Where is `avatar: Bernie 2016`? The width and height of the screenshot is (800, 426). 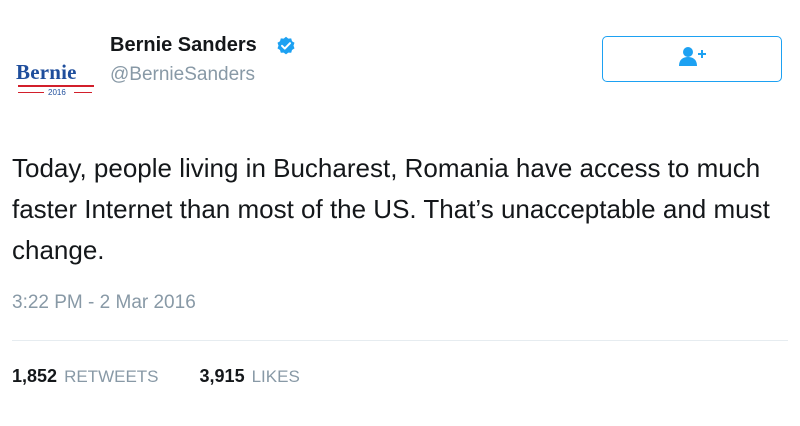 avatar: Bernie 2016 is located at coordinates (55, 79).